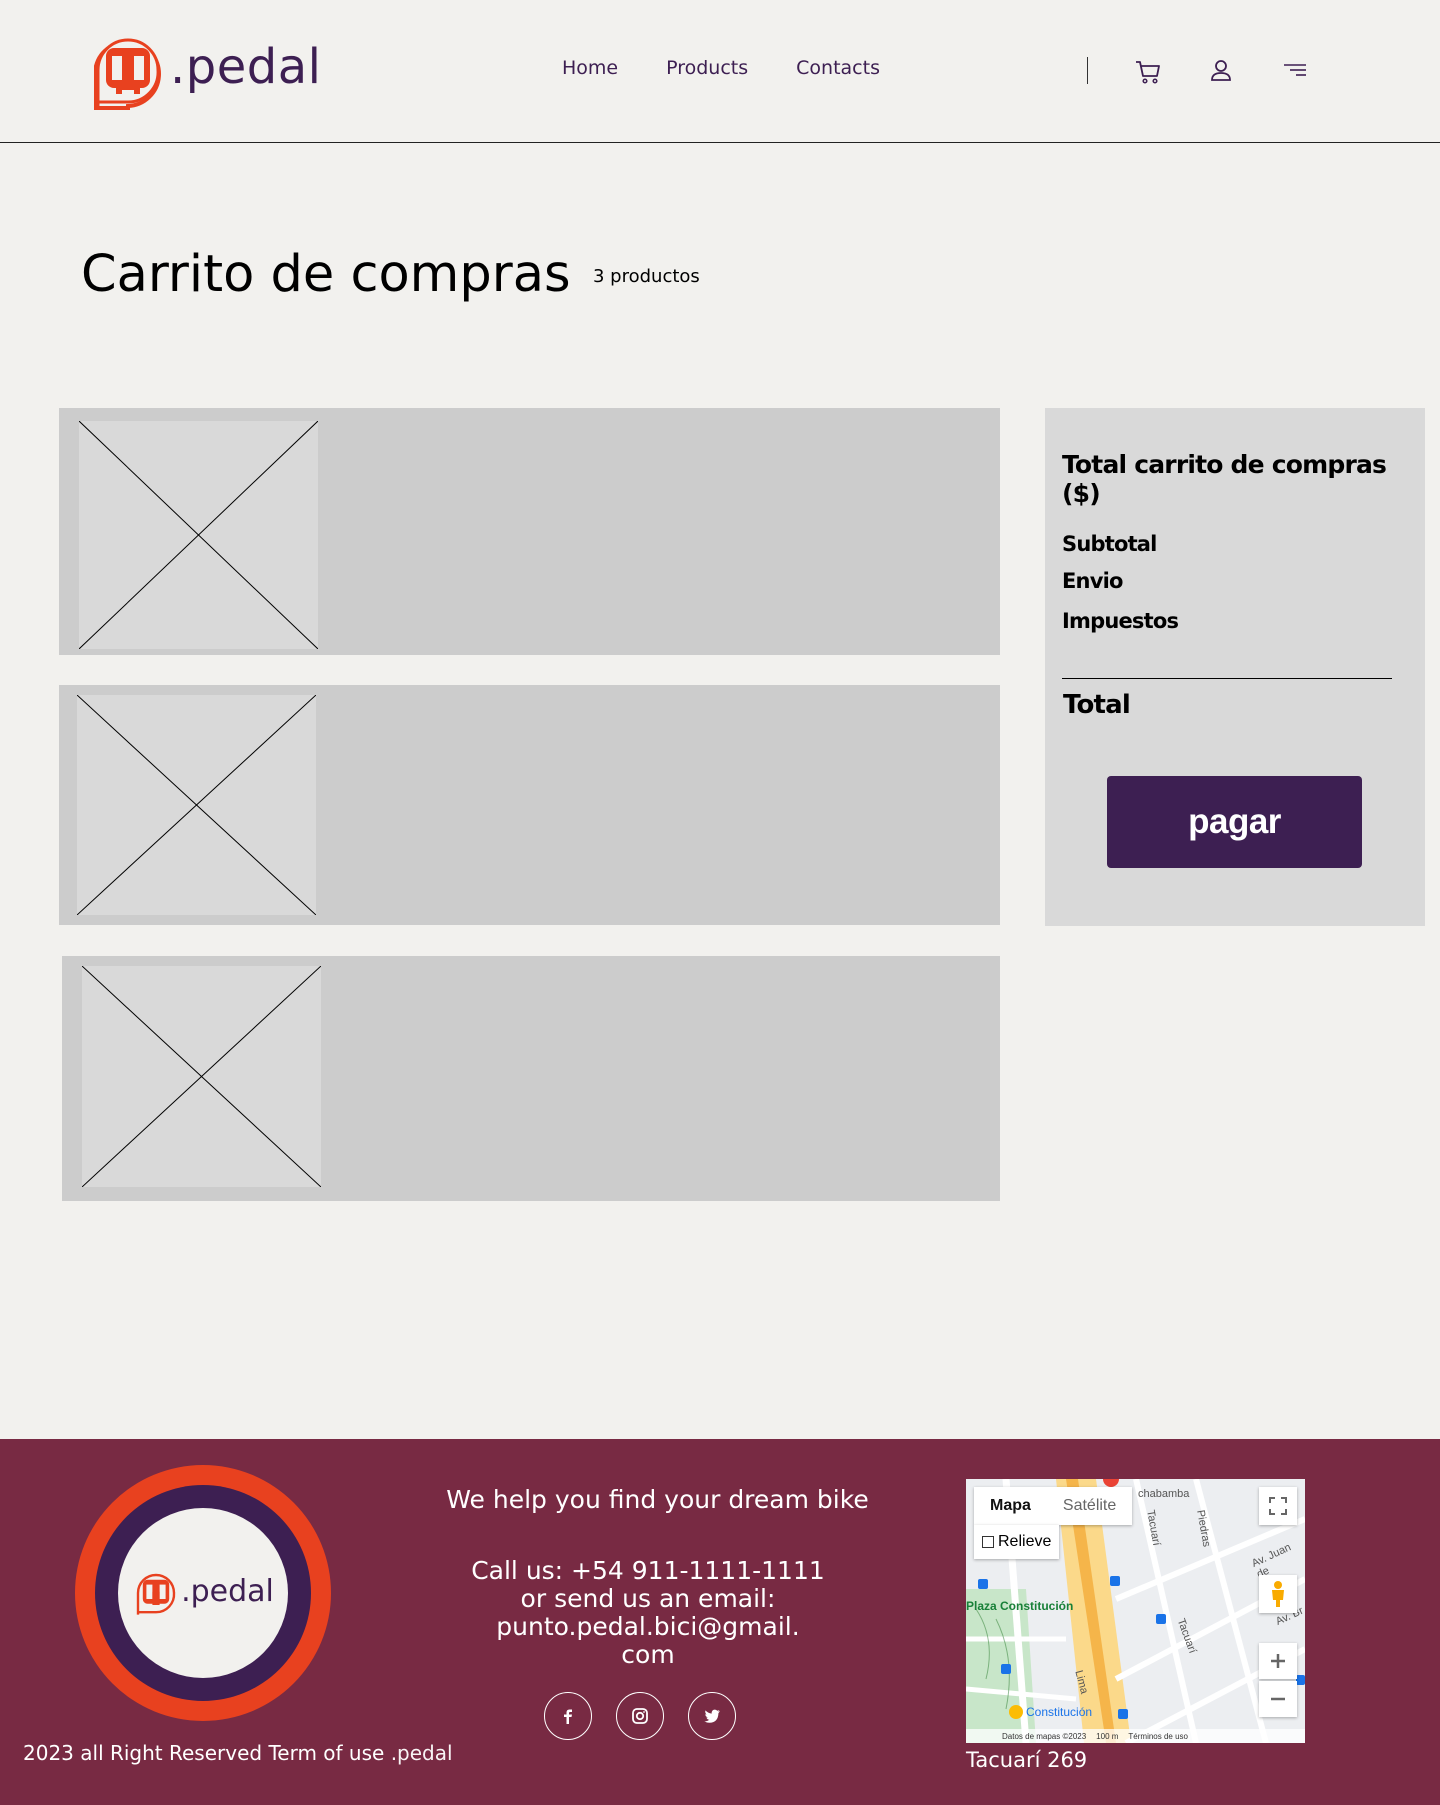 This screenshot has height=1805, width=1440. I want to click on brand-logo: .pedal, so click(204, 70).